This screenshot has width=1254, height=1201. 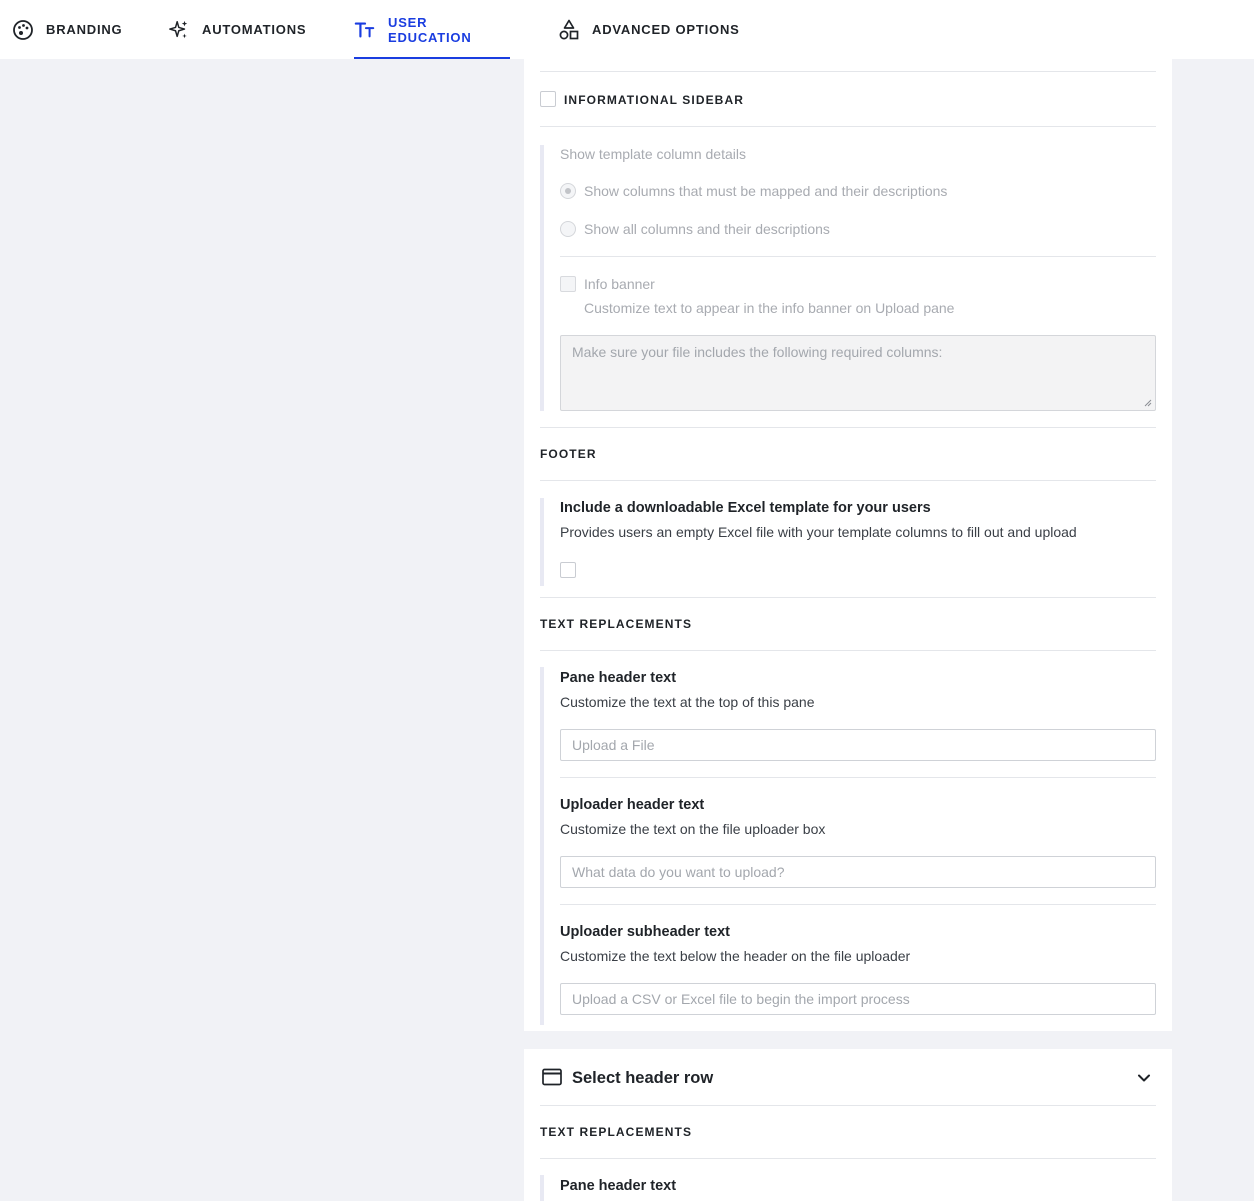 What do you see at coordinates (858, 999) in the screenshot?
I see `uploader-subheader-input` at bounding box center [858, 999].